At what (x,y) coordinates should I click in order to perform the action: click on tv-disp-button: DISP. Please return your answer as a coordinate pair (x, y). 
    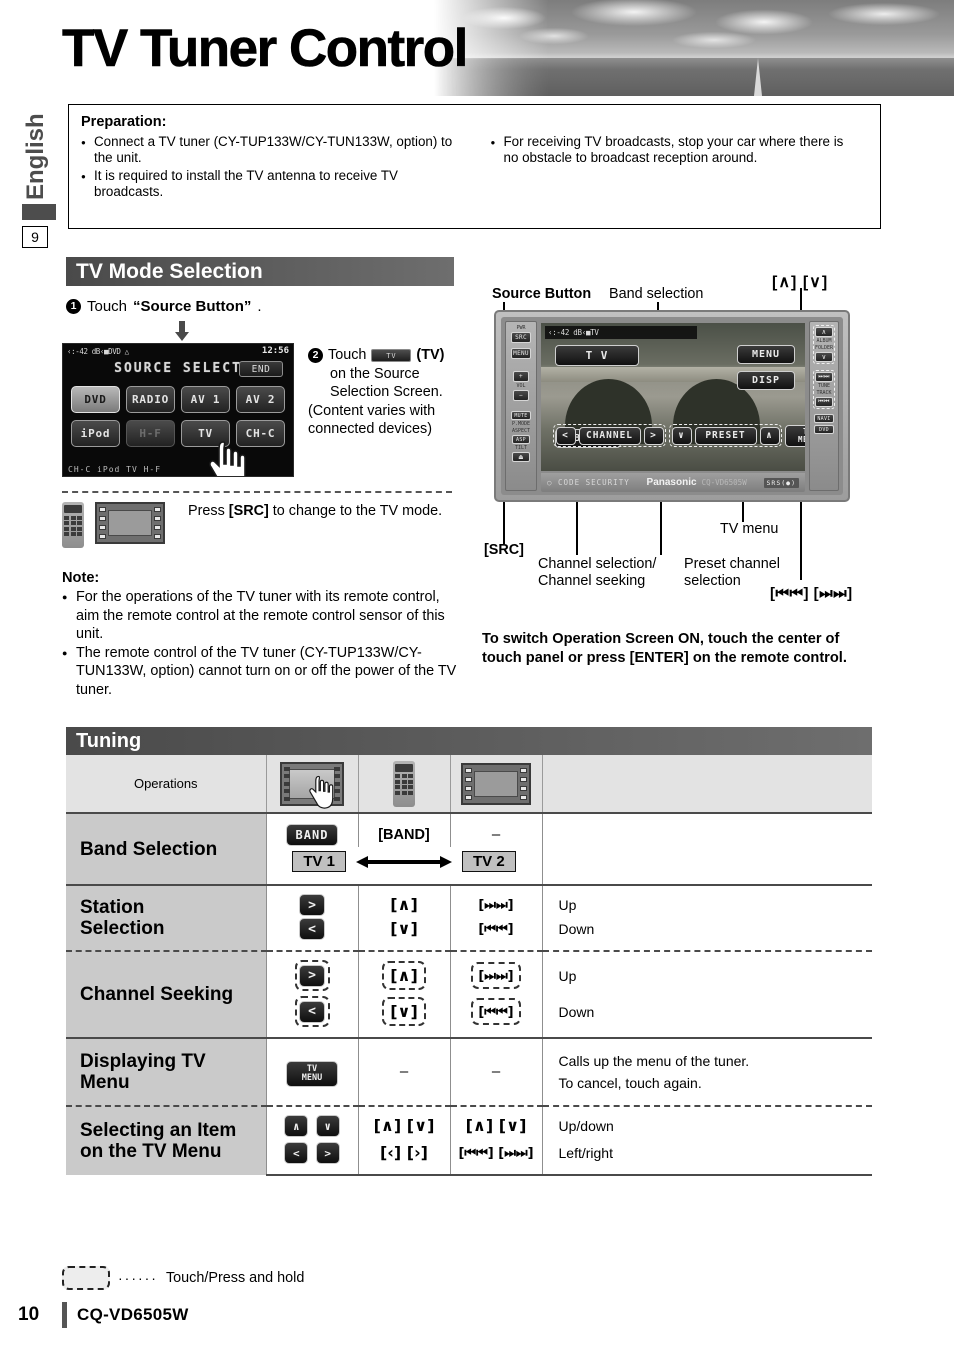
    Looking at the image, I should click on (766, 380).